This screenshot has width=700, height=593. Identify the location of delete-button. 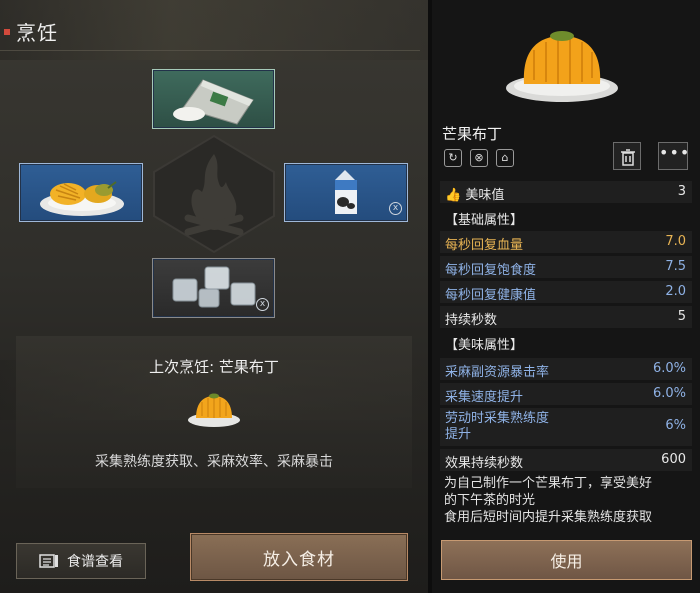
(627, 156).